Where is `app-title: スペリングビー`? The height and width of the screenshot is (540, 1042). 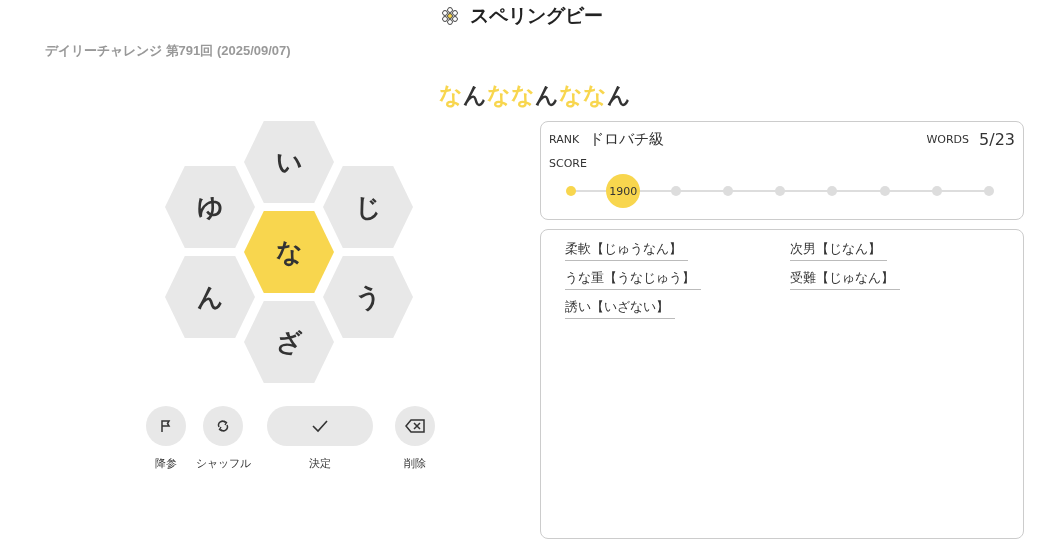 app-title: スペリングビー is located at coordinates (536, 15).